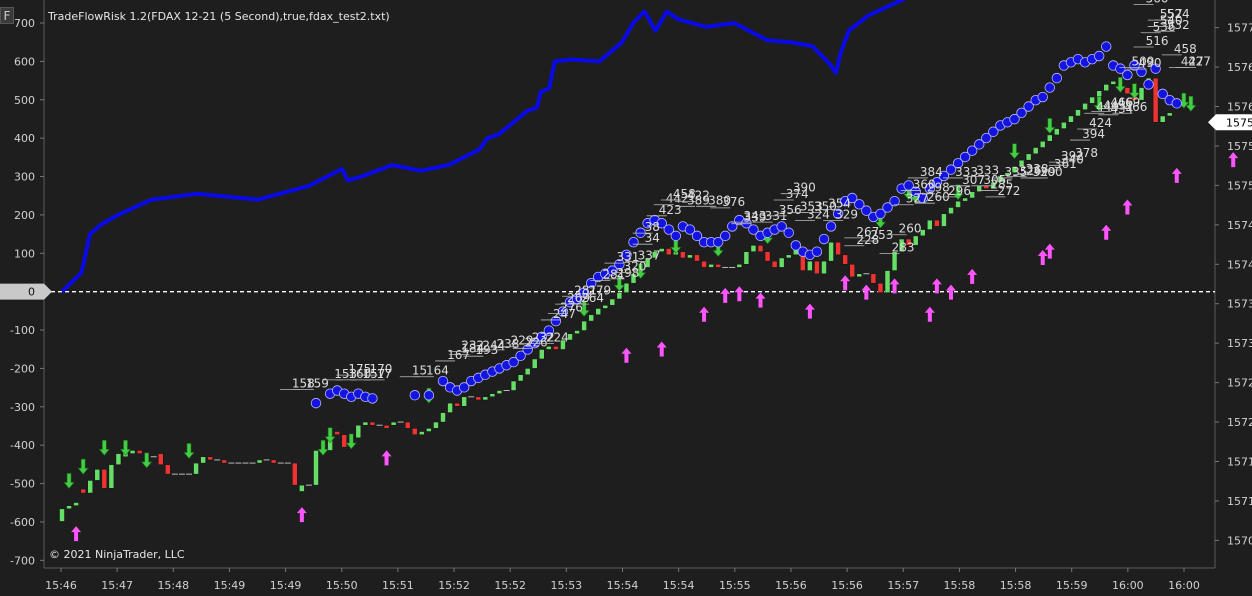 The image size is (1252, 596). Describe the element at coordinates (733, 202) in the screenshot. I see `annotation-label: 376` at that location.